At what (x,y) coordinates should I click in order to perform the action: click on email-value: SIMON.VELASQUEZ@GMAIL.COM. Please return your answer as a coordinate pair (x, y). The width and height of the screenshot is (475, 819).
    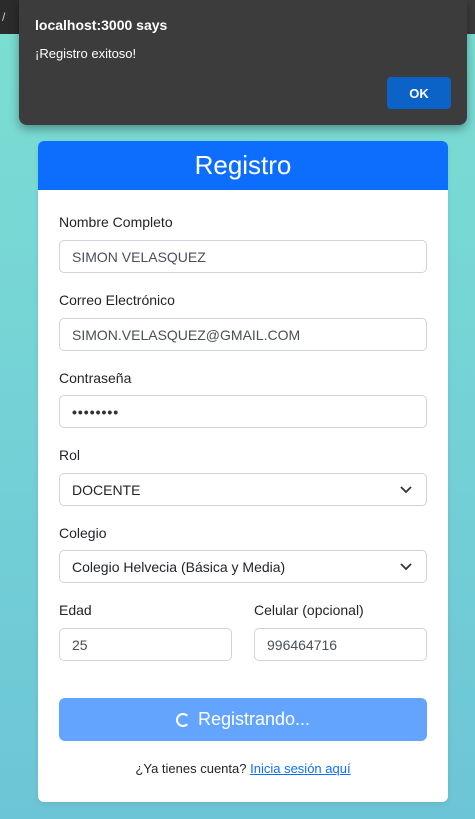
    Looking at the image, I should click on (186, 334).